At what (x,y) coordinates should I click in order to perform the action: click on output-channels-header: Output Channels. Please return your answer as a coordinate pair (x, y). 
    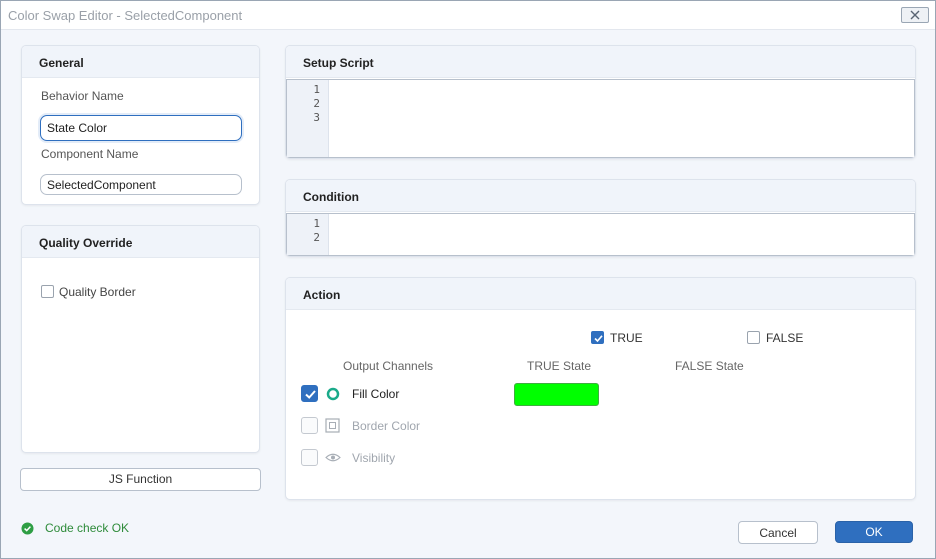
    Looking at the image, I should click on (388, 366).